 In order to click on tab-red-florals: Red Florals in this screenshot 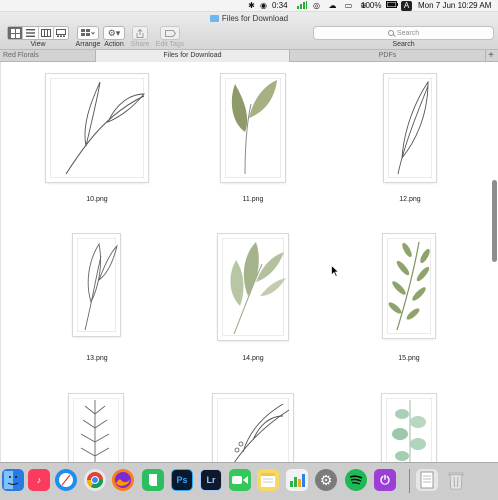, I will do `click(48, 56)`.